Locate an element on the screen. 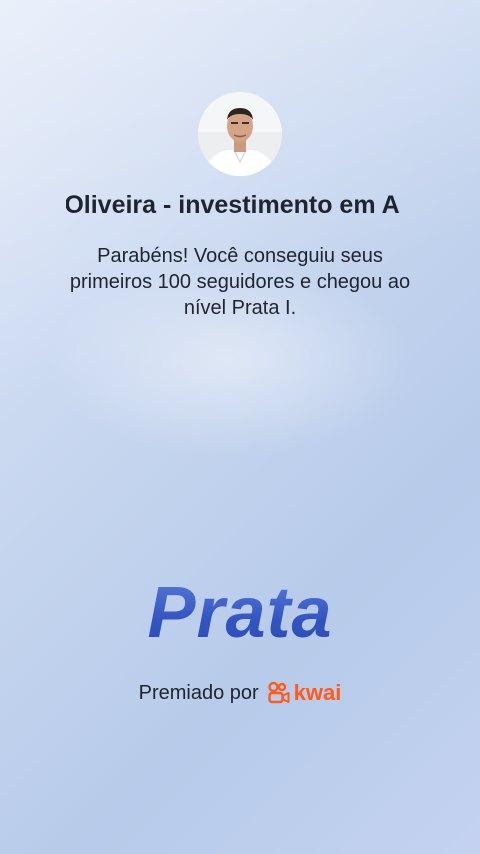 The width and height of the screenshot is (480, 854). kwai-logo-icon is located at coordinates (278, 692).